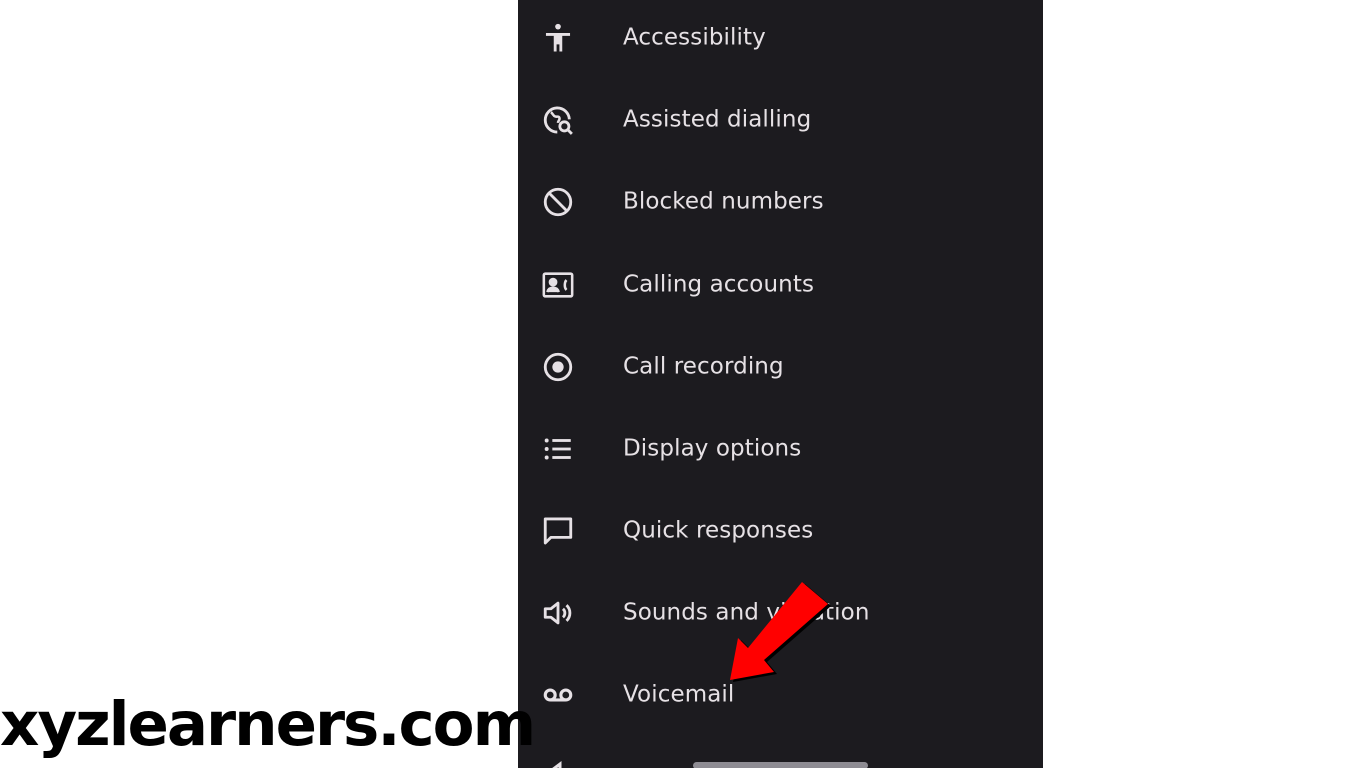 This screenshot has width=1366, height=768. Describe the element at coordinates (718, 530) in the screenshot. I see `settings-item-label: Quick responses` at that location.